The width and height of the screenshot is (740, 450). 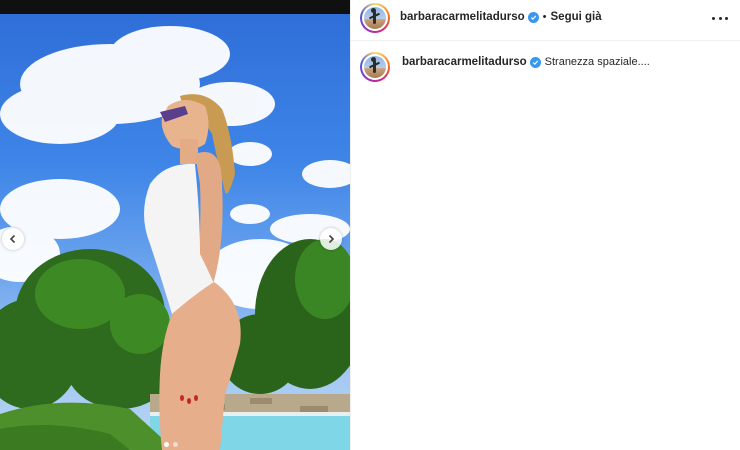 What do you see at coordinates (175, 7) in the screenshot?
I see `media-top-bar` at bounding box center [175, 7].